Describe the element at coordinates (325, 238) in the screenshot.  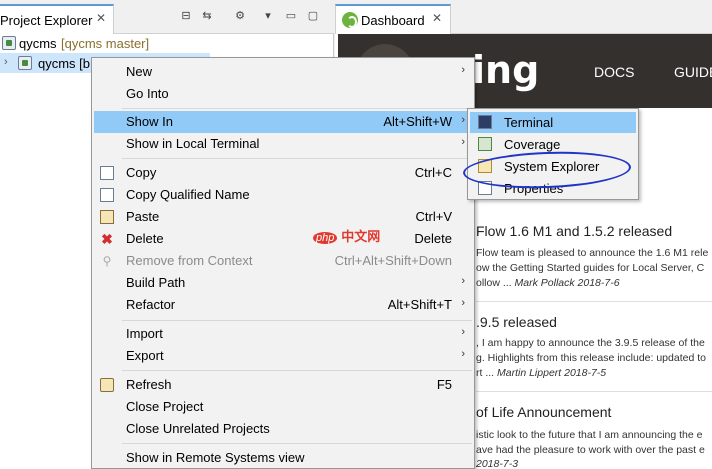
I see `watermark-badge: php` at that location.